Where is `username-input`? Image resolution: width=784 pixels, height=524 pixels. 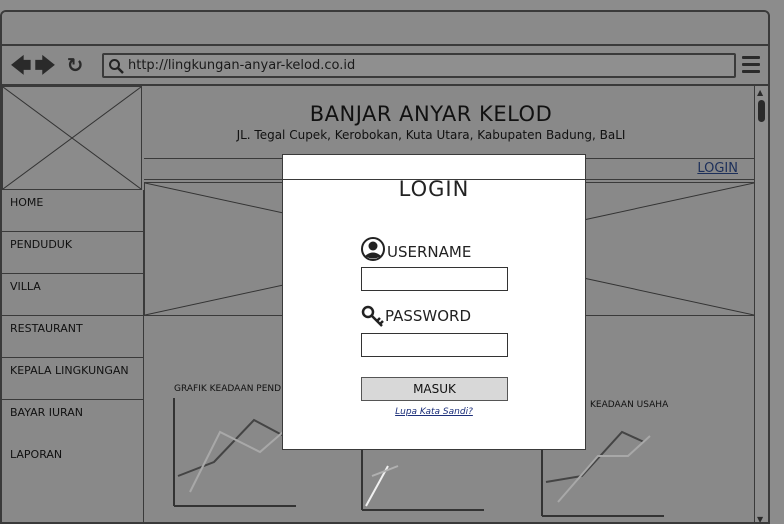
username-input is located at coordinates (434, 279).